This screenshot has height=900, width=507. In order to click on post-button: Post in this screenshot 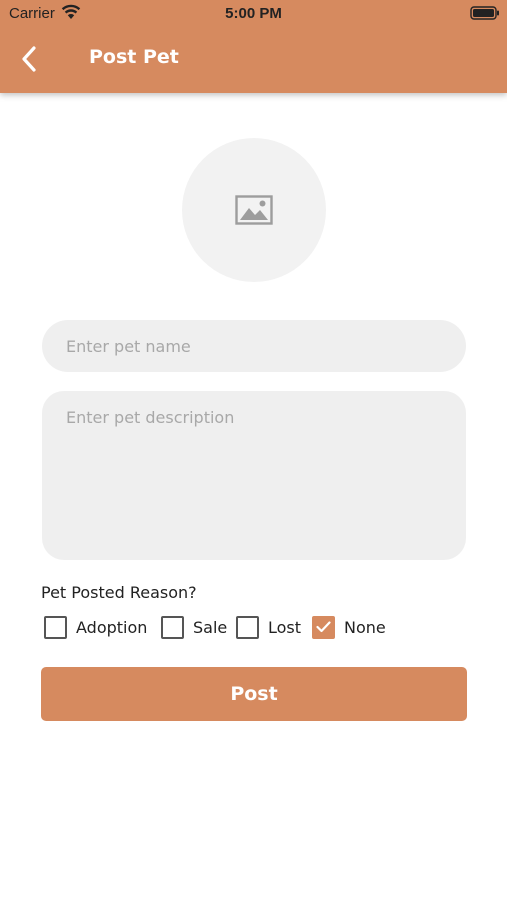, I will do `click(254, 694)`.